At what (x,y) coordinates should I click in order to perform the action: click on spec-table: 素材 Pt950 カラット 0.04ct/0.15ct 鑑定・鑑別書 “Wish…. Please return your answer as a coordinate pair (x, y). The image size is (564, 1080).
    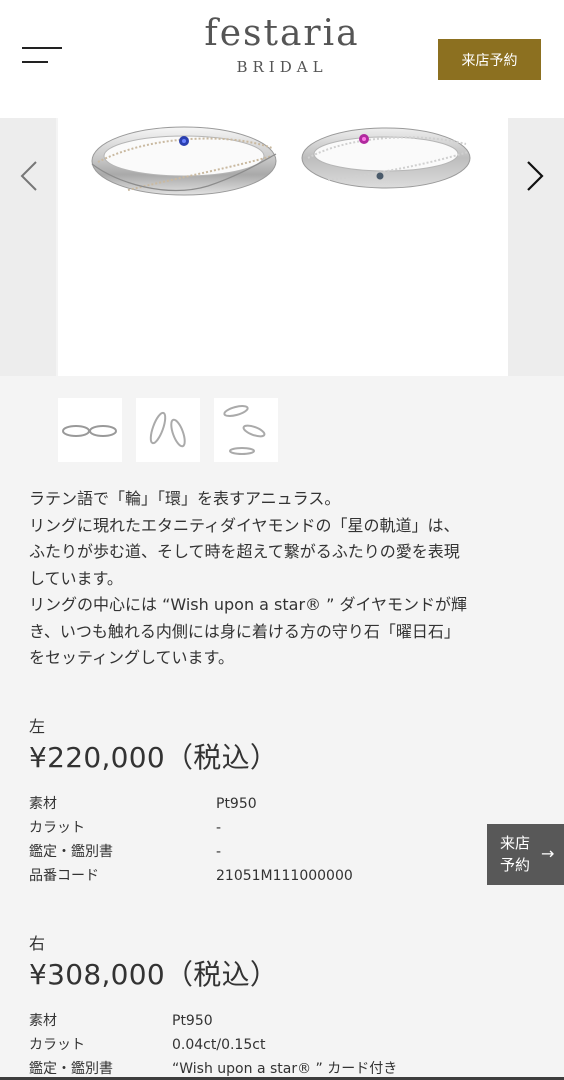
    Looking at the image, I should click on (279, 1044).